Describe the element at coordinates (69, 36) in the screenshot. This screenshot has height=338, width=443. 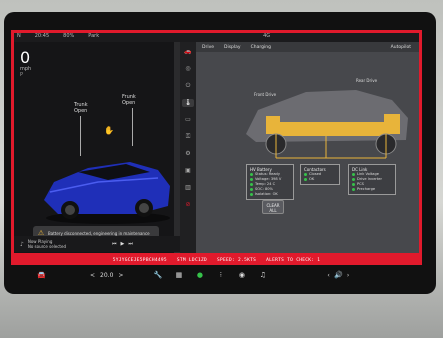
I see `status-item-2: 80%` at that location.